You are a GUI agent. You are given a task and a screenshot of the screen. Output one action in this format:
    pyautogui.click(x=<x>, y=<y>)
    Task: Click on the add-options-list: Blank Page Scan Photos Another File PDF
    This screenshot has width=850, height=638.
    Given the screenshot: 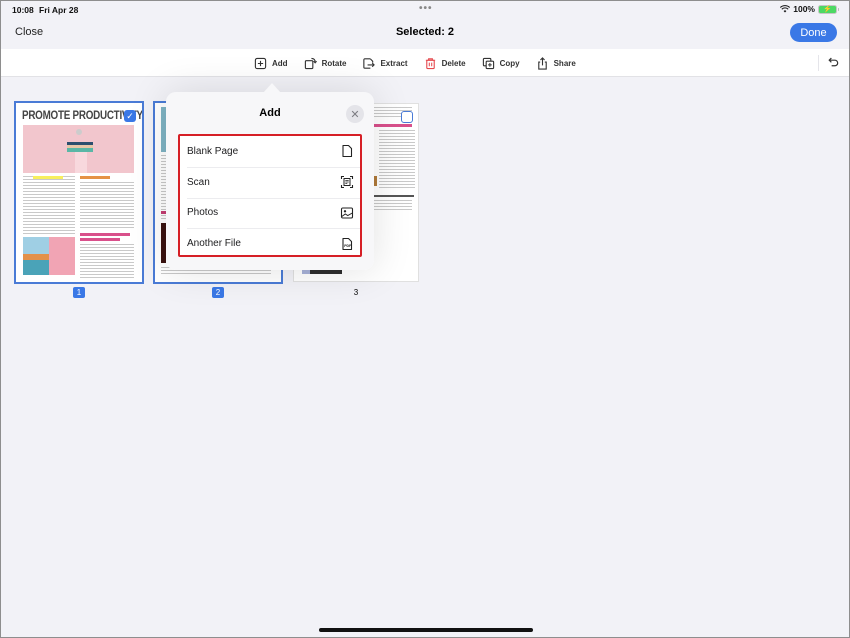 What is the action you would take?
    pyautogui.click(x=270, y=195)
    